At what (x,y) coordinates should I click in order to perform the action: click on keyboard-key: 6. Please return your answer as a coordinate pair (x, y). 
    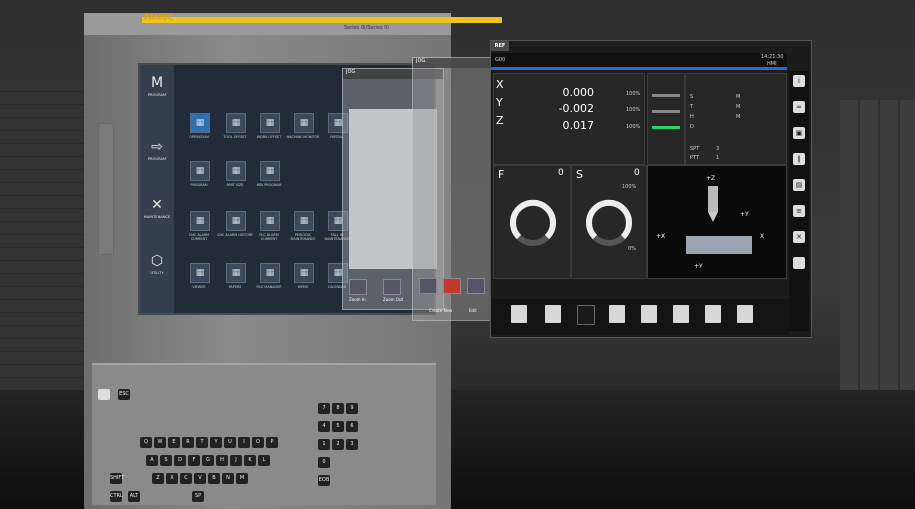
    Looking at the image, I should click on (352, 426).